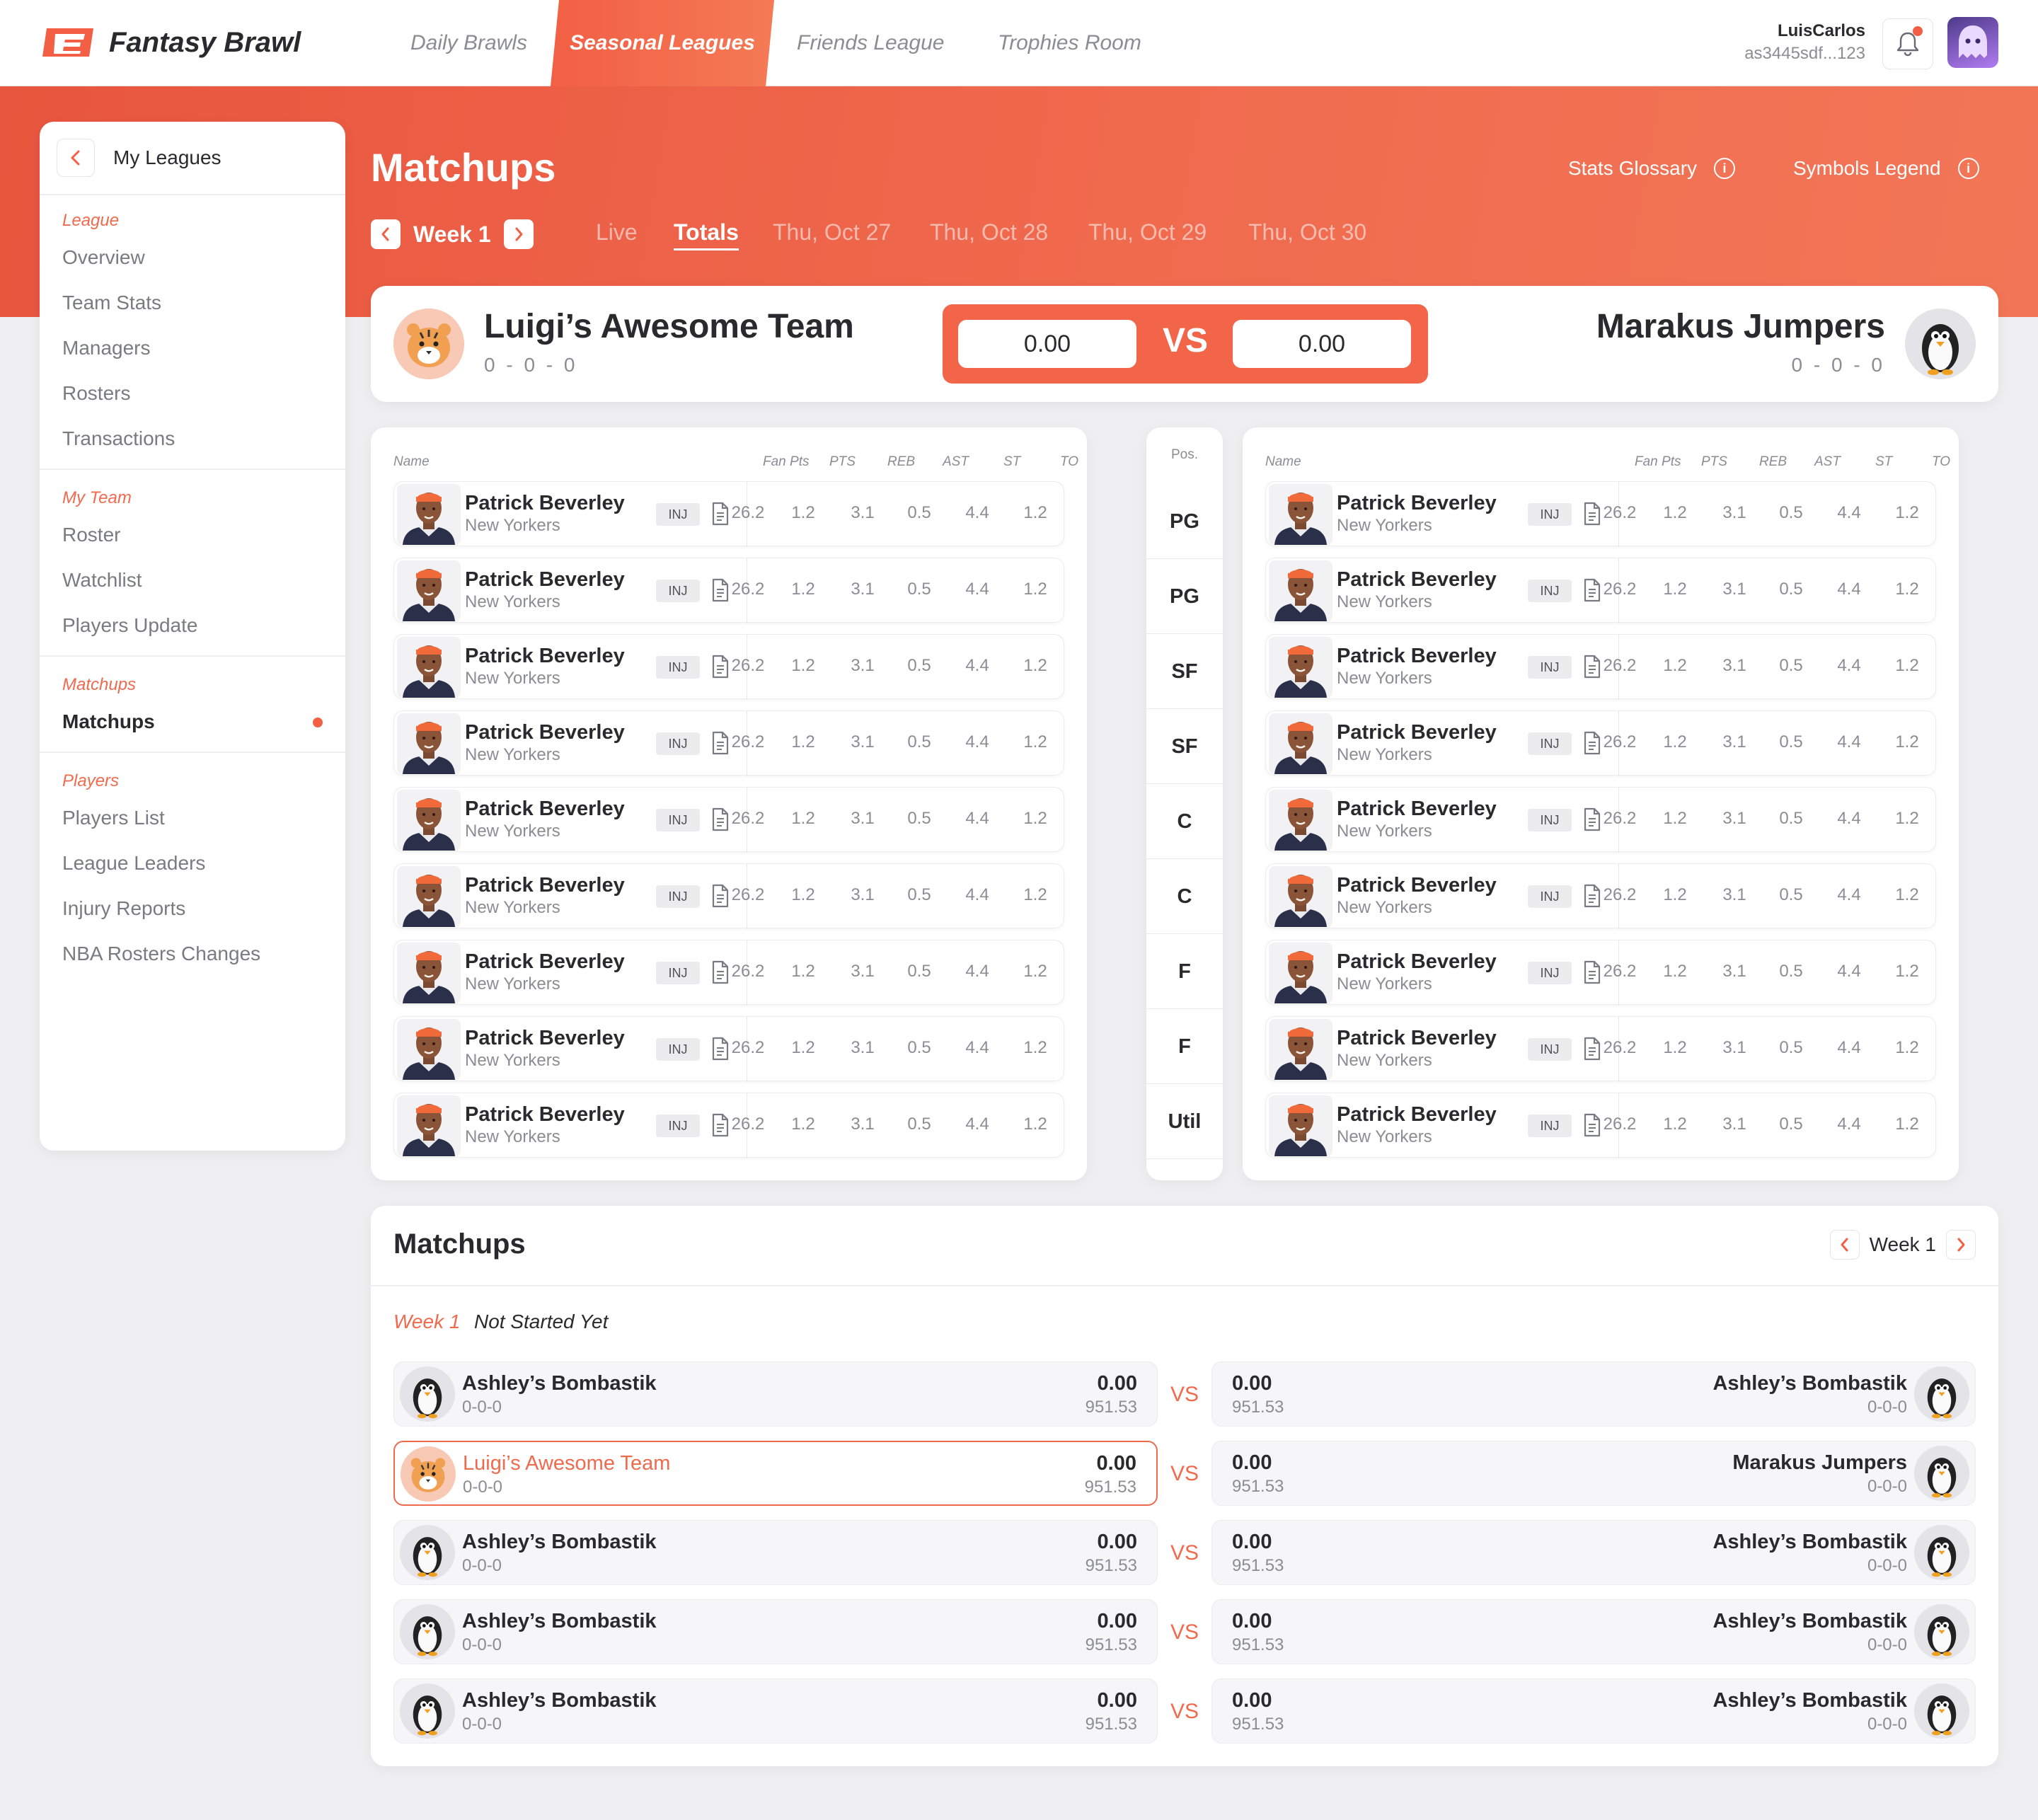 The width and height of the screenshot is (2038, 1820). Describe the element at coordinates (192, 909) in the screenshot. I see `sidebar-item-injury-reports: Injury Reports` at that location.